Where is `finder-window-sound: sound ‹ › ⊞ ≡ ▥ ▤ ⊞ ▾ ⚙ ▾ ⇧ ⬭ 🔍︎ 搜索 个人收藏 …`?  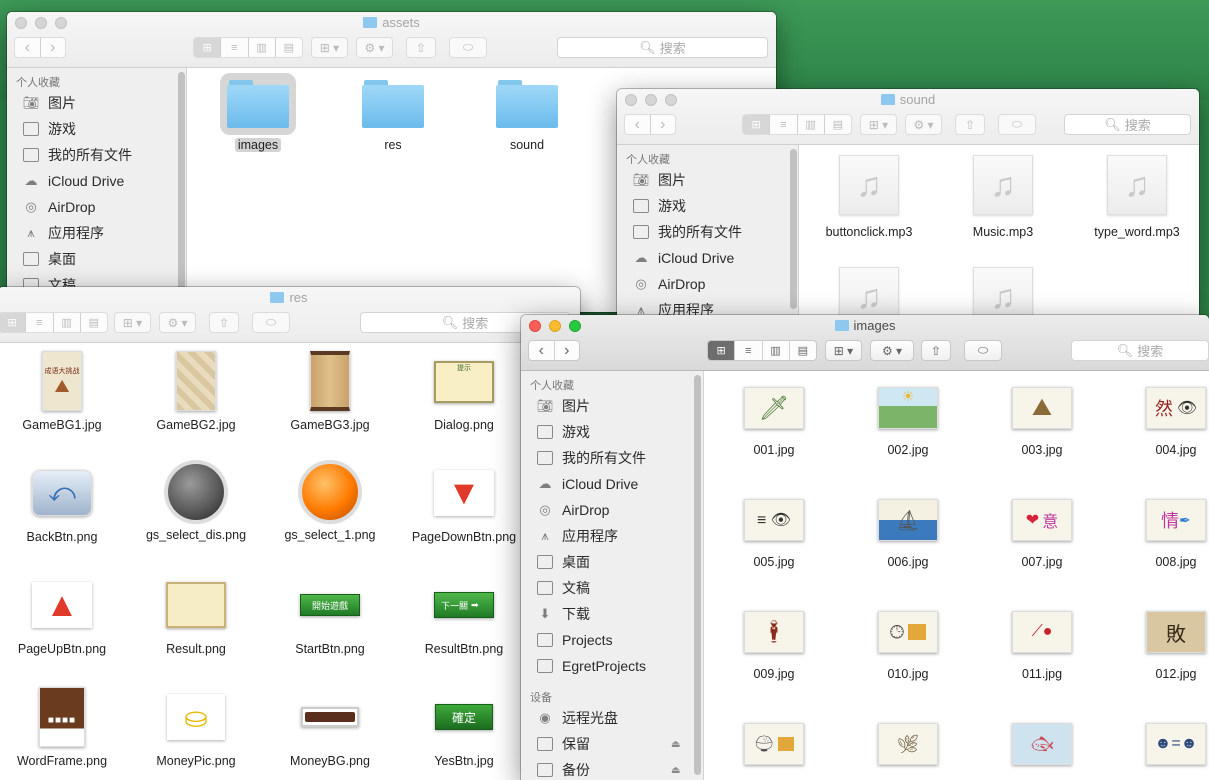 finder-window-sound: sound ‹ › ⊞ ≡ ▥ ▤ ⊞ ▾ ⚙ ▾ ⇧ ⬭ 🔍︎ 搜索 个人收藏 … is located at coordinates (908, 202).